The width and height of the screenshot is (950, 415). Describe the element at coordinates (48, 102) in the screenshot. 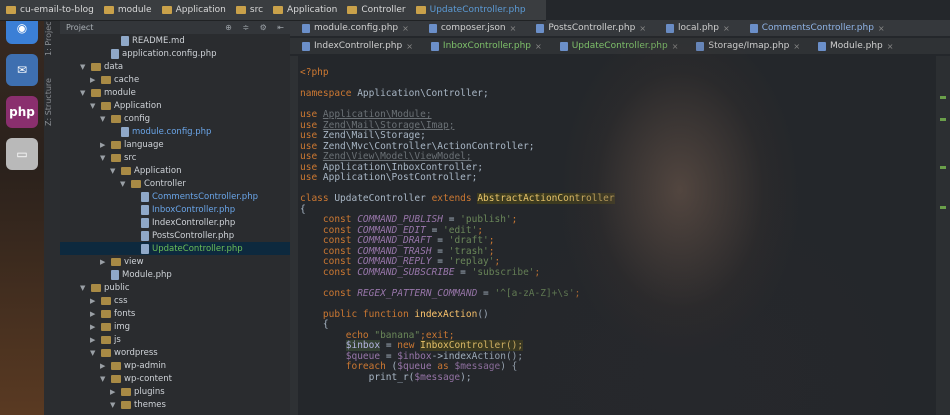

I see `structure-tool-button: Z: Structure` at that location.